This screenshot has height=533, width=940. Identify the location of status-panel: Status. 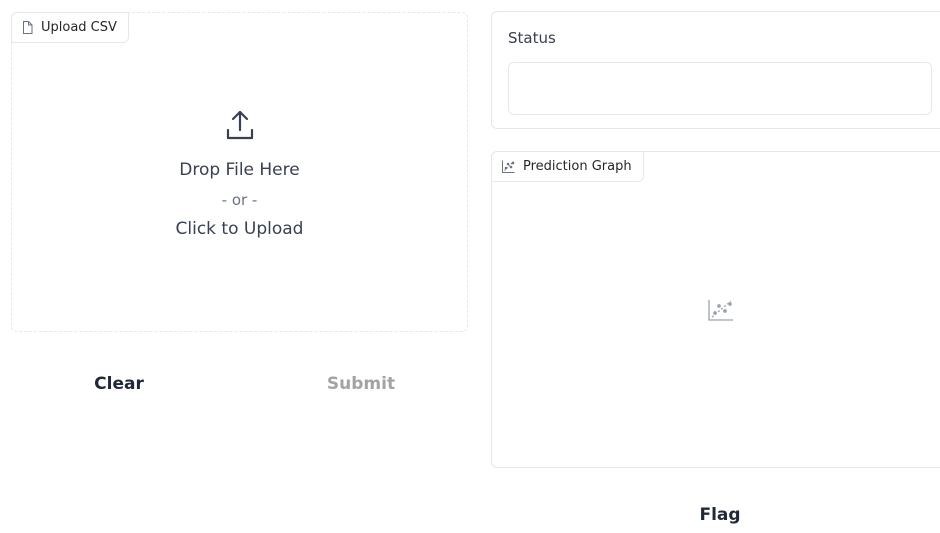
(715, 70).